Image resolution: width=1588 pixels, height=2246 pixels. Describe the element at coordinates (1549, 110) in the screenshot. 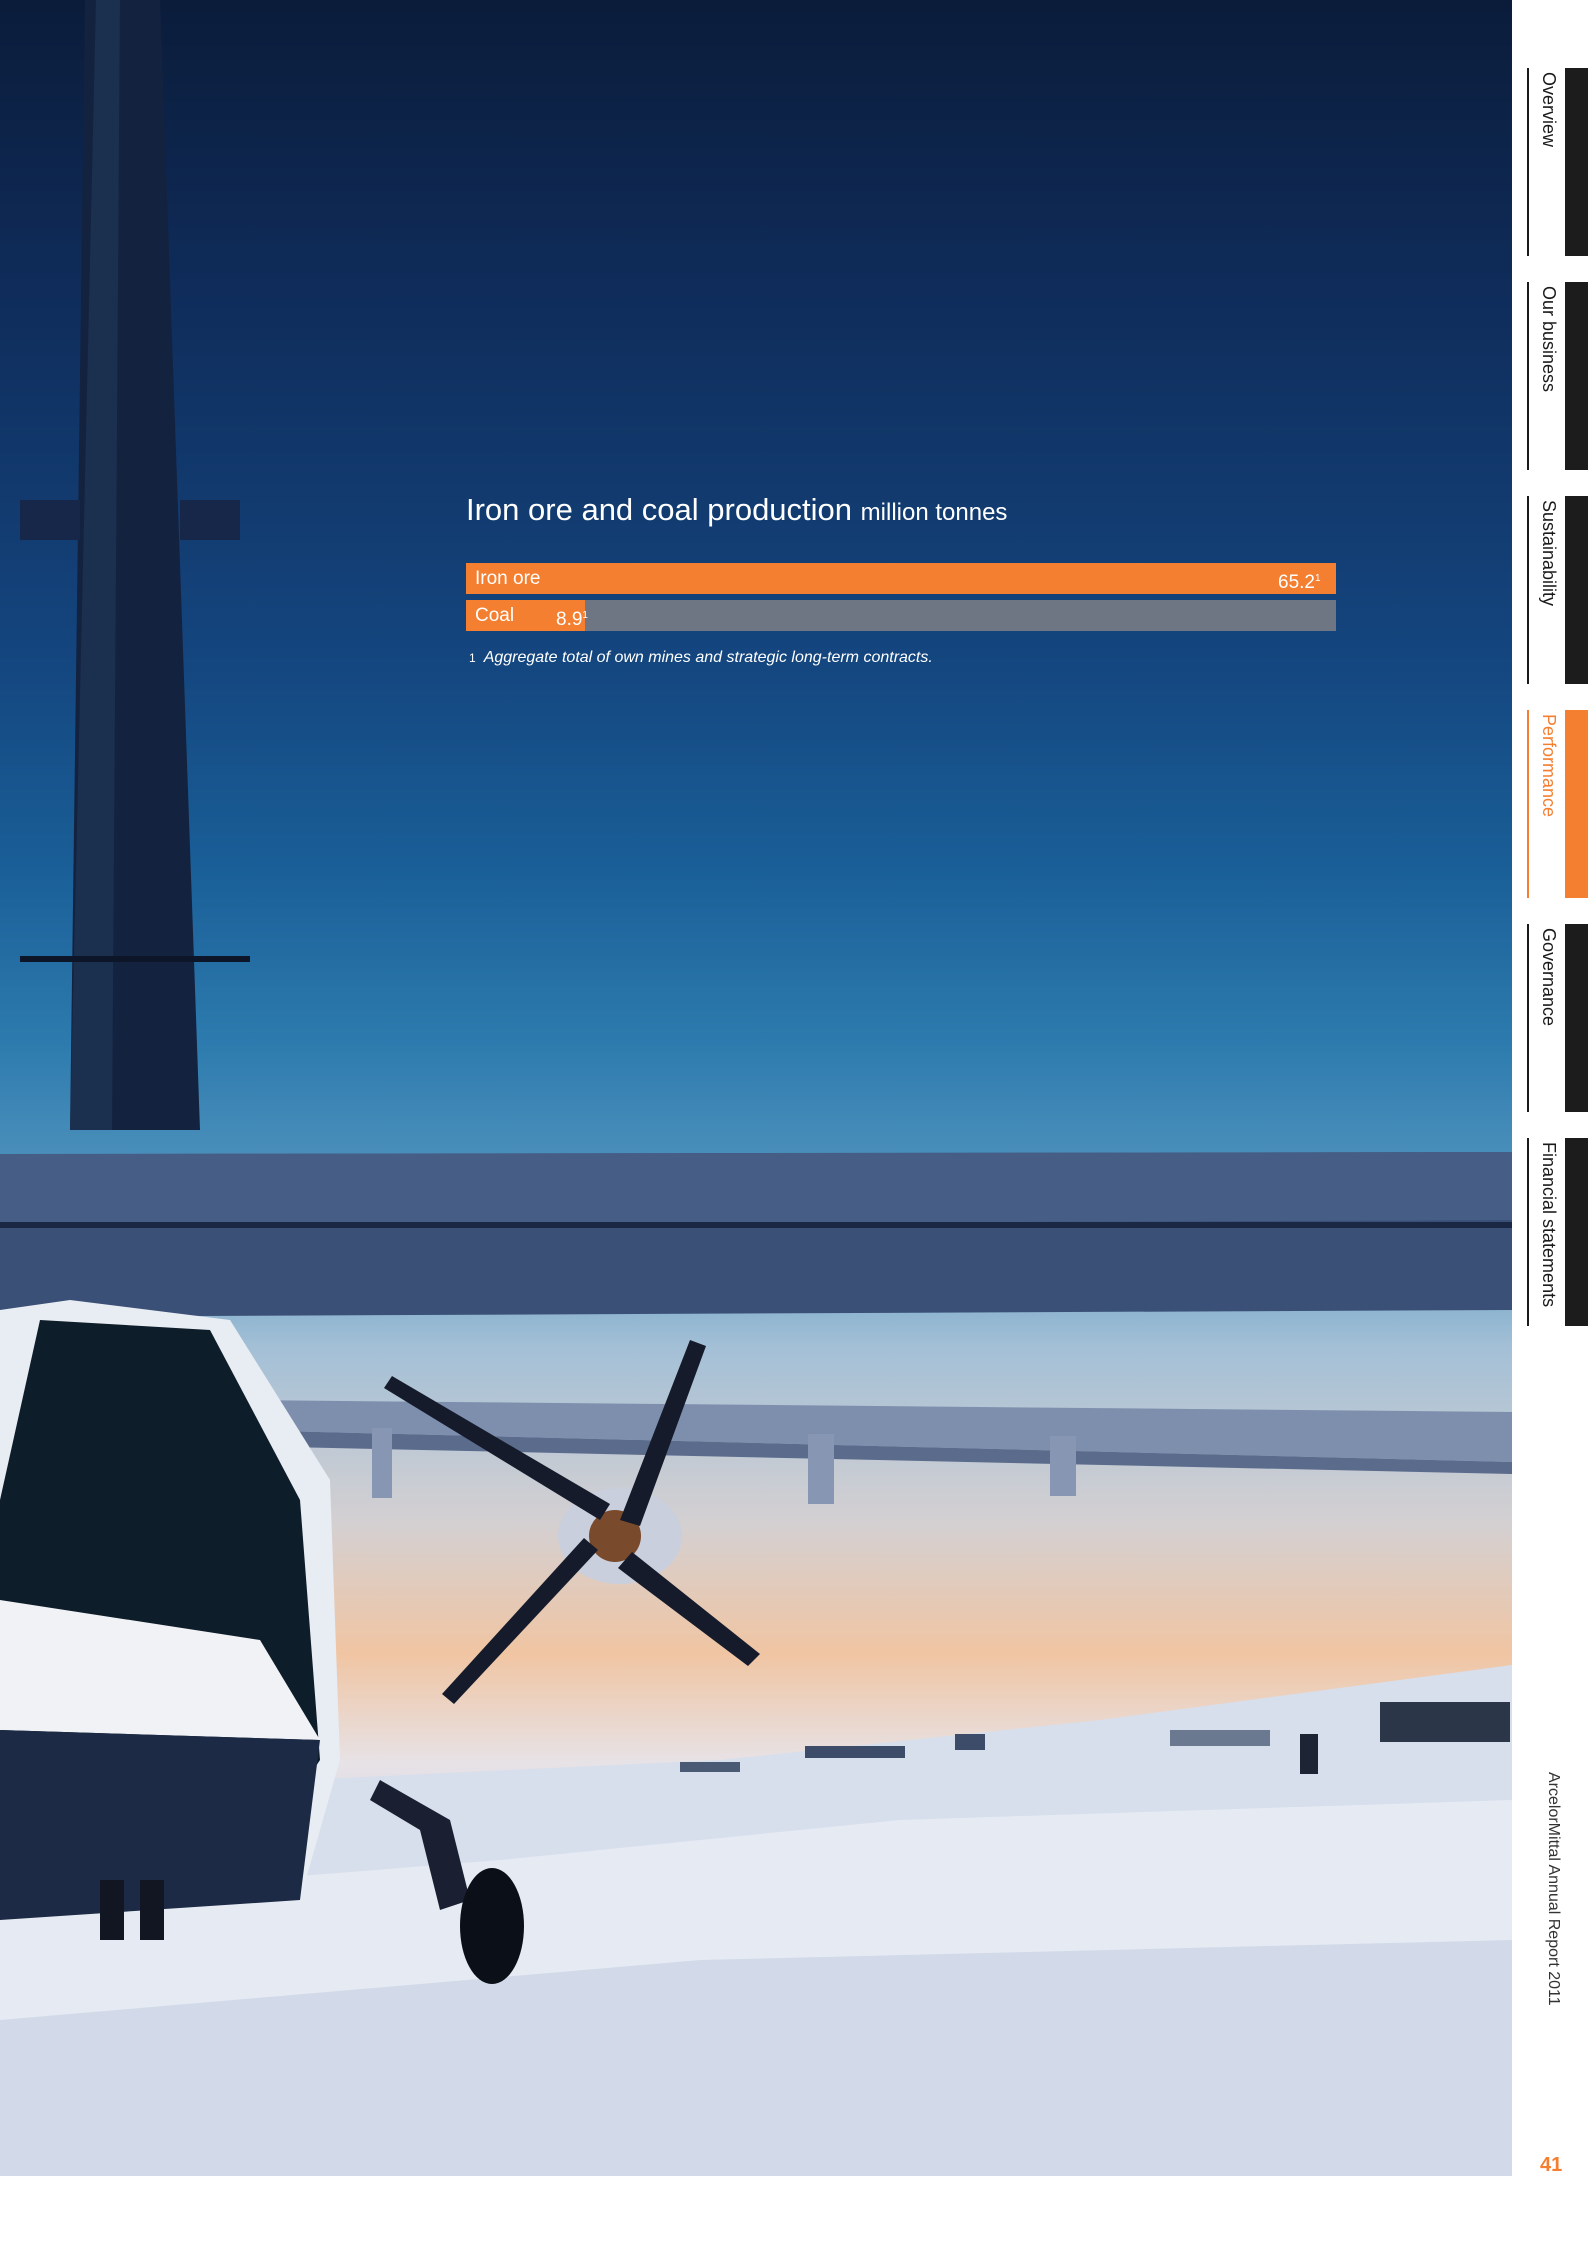

I see `nav-label: Overview` at that location.